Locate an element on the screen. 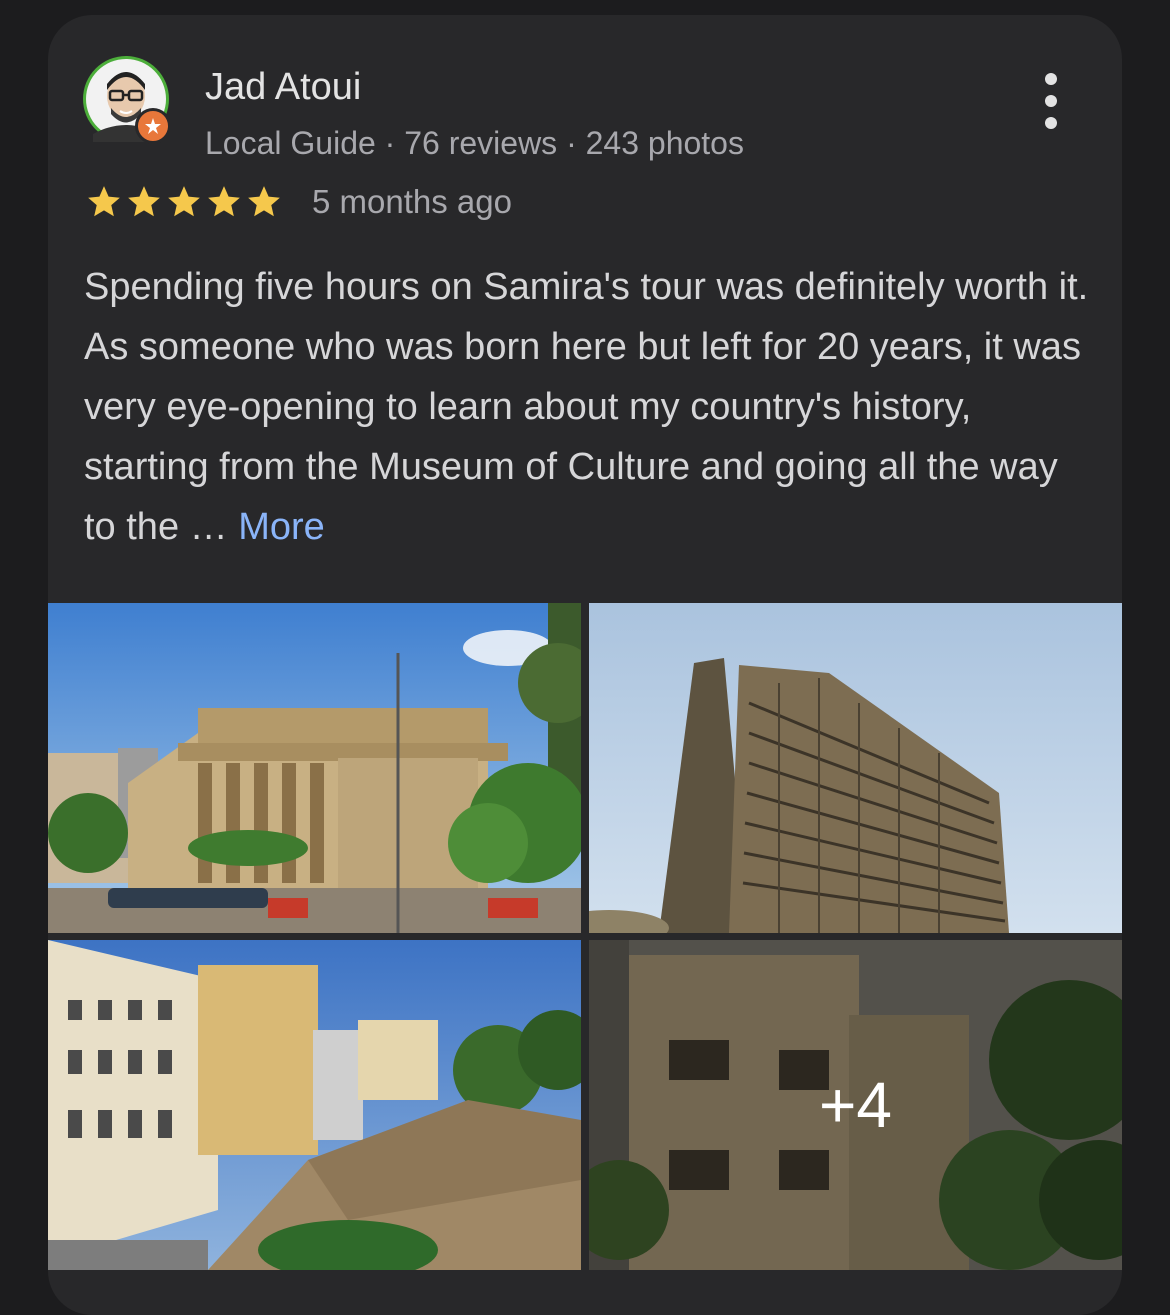 The height and width of the screenshot is (1315, 1170). review-photo-tower is located at coordinates (855, 768).